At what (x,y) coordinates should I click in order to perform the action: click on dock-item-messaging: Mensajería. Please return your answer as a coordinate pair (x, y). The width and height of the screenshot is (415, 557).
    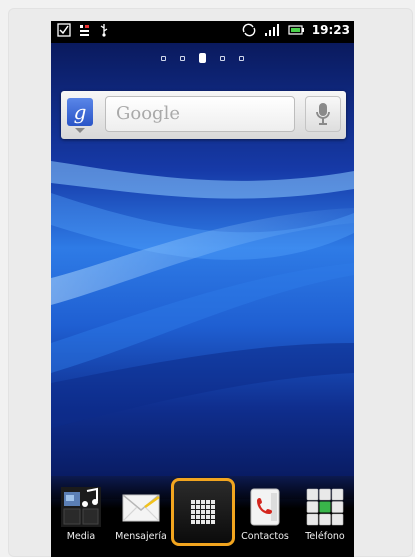
    Looking at the image, I should click on (141, 522).